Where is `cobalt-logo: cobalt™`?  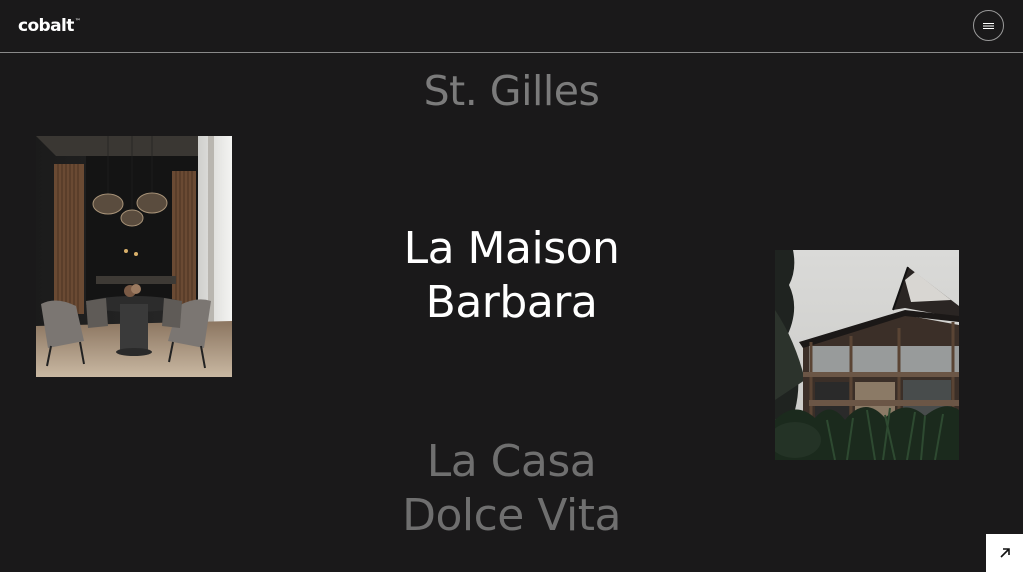
cobalt-logo: cobalt™ is located at coordinates (49, 26).